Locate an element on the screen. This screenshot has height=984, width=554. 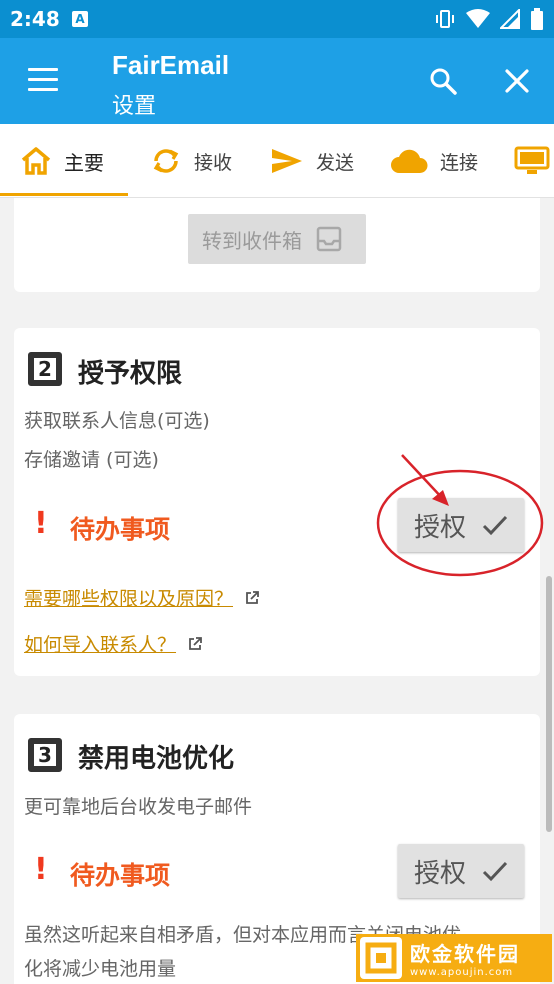
watermark-en: www.apoujin.com is located at coordinates (462, 972).